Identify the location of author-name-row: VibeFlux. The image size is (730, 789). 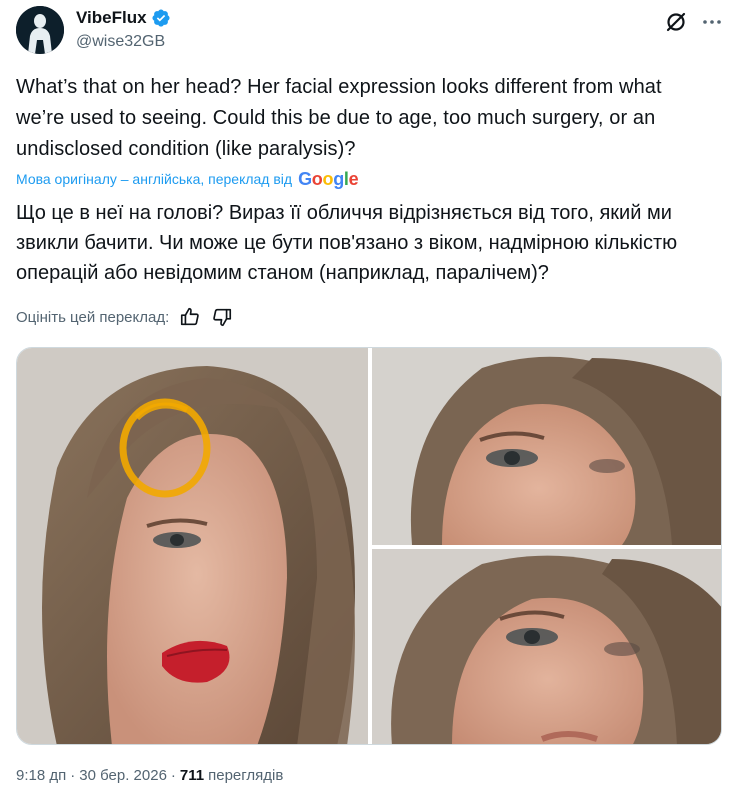
(123, 18).